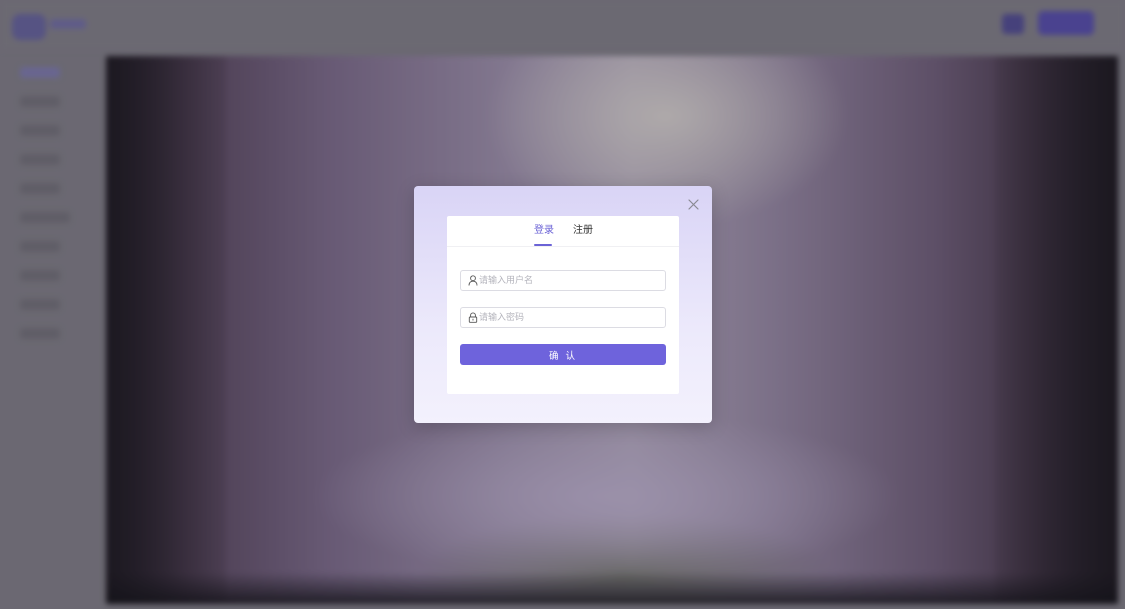  What do you see at coordinates (544, 231) in the screenshot?
I see `tab-login: 登录` at bounding box center [544, 231].